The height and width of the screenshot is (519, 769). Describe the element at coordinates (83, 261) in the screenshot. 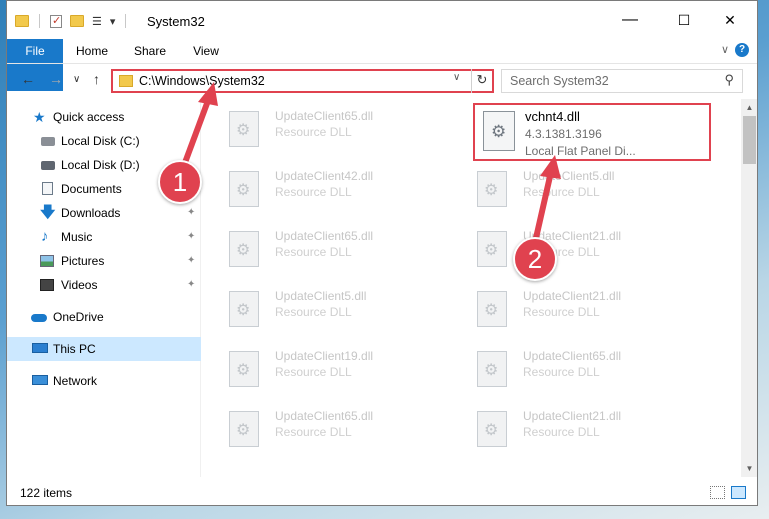

I see `sidebar-item-label: Pictures` at that location.